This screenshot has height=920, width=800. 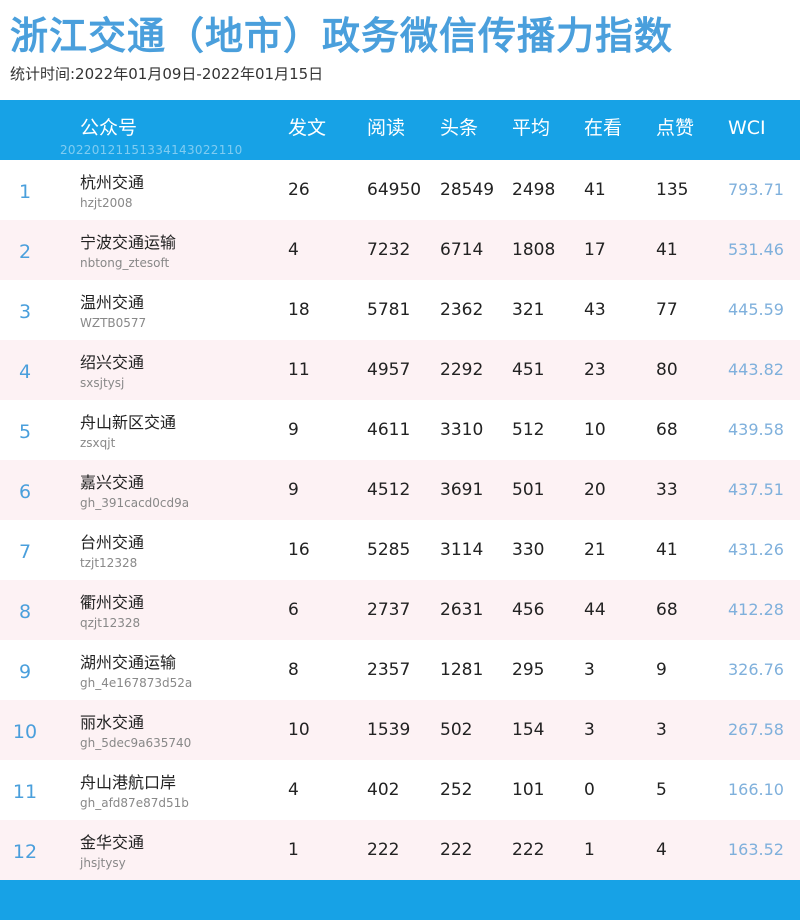 What do you see at coordinates (25, 372) in the screenshot?
I see `rank-number: 4` at bounding box center [25, 372].